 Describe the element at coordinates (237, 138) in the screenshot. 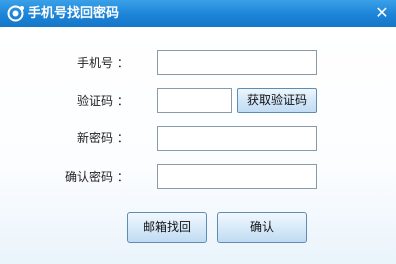

I see `new-password-input` at that location.